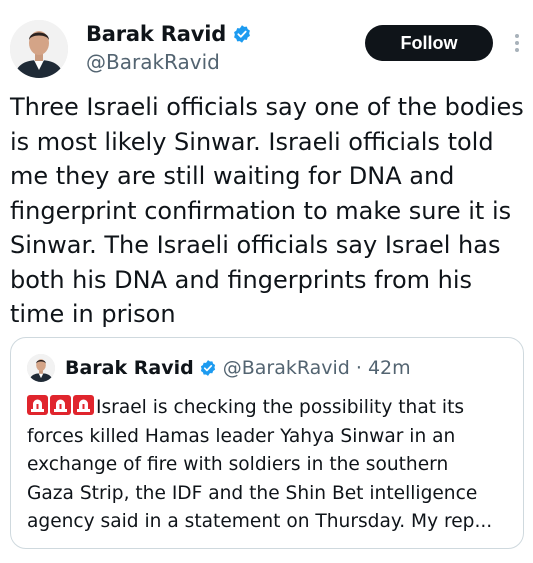 This screenshot has width=533, height=563. I want to click on quoted-author-name: Barak Ravid, so click(129, 368).